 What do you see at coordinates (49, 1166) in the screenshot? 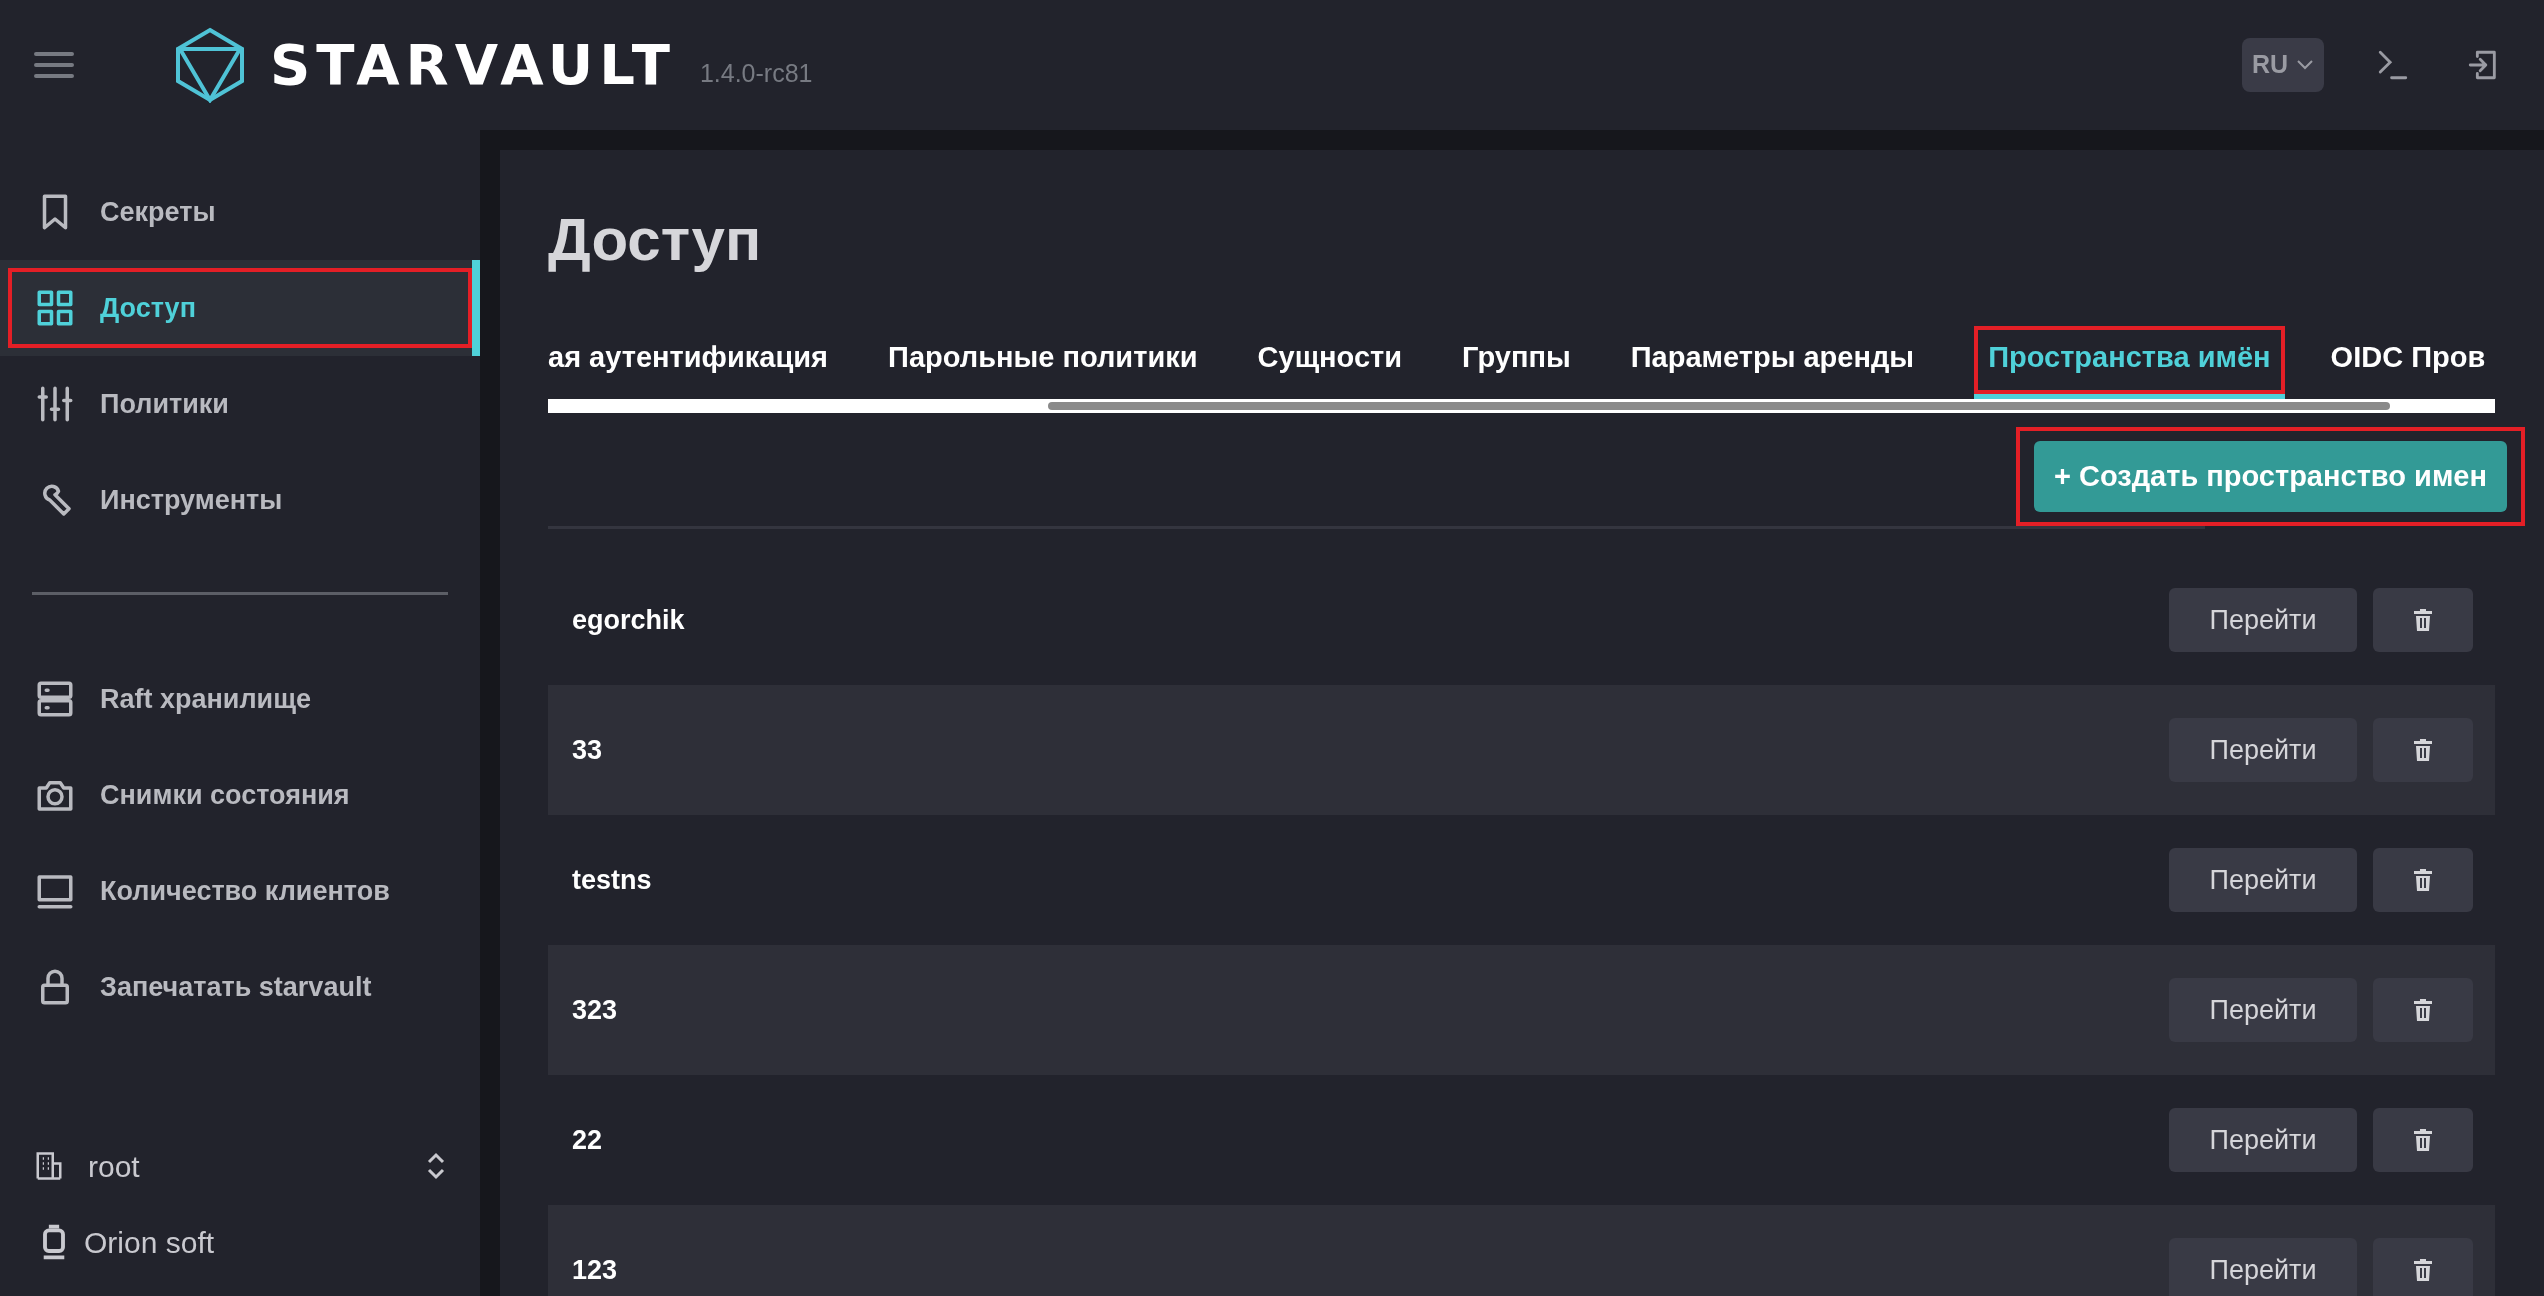
I see `building-icon` at bounding box center [49, 1166].